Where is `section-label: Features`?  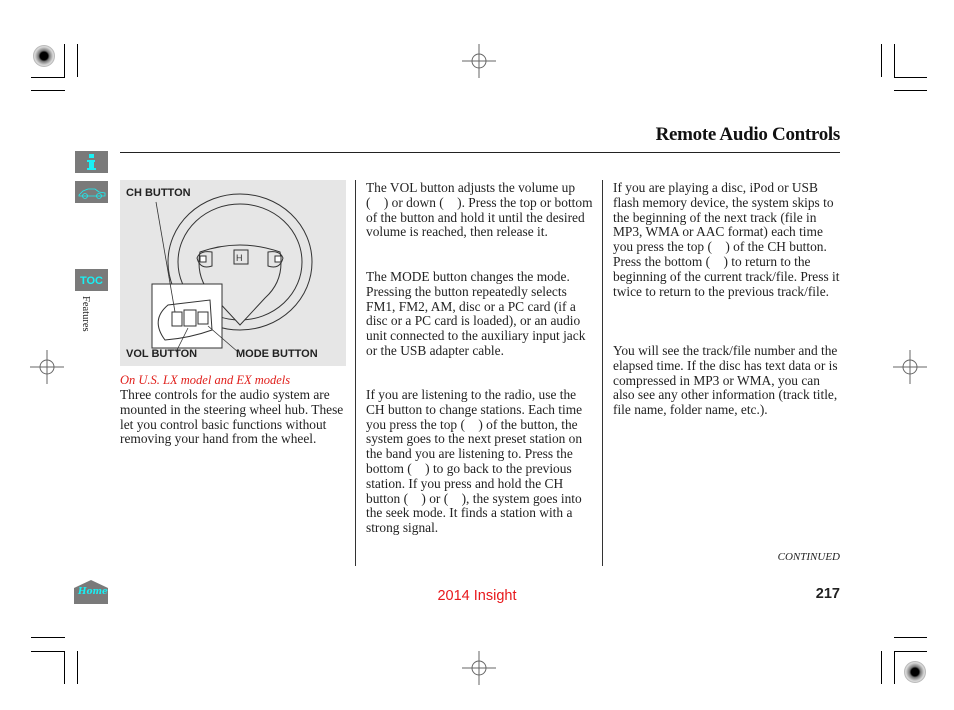 section-label: Features is located at coordinates (85, 314).